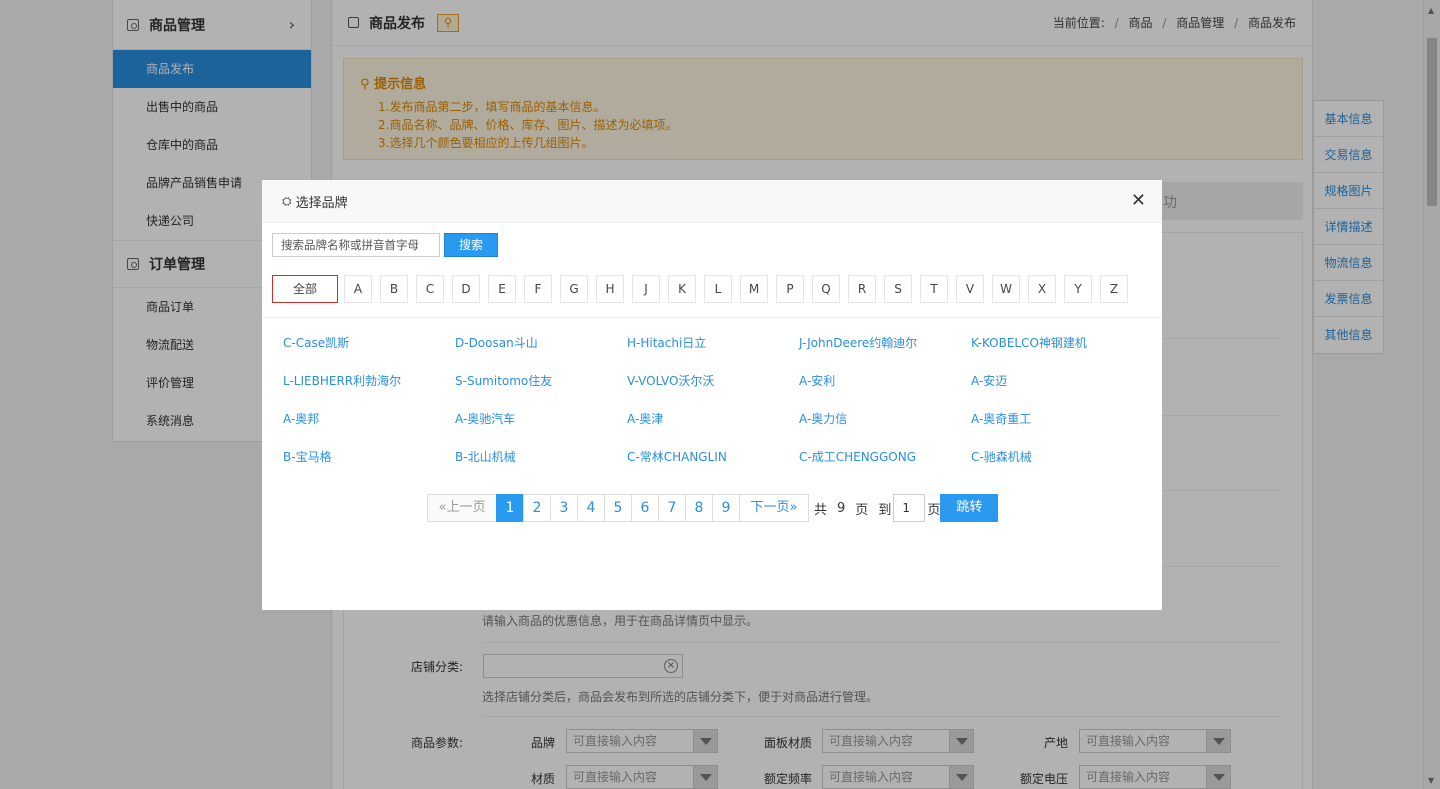  Describe the element at coordinates (541, 353) in the screenshot. I see `brand-link: D-Doosan斗山` at that location.